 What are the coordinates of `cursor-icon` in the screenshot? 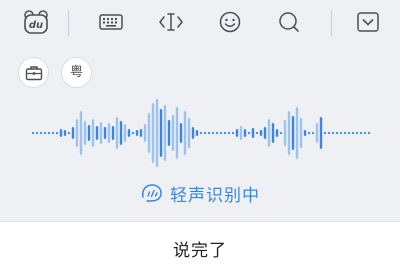 It's located at (171, 22).